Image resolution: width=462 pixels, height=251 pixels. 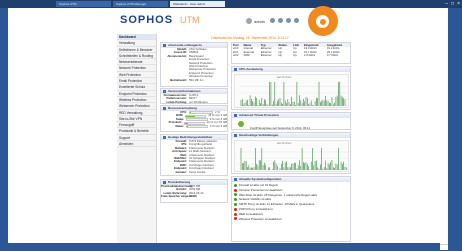 I want to click on atp-status-icon, so click(x=241, y=124).